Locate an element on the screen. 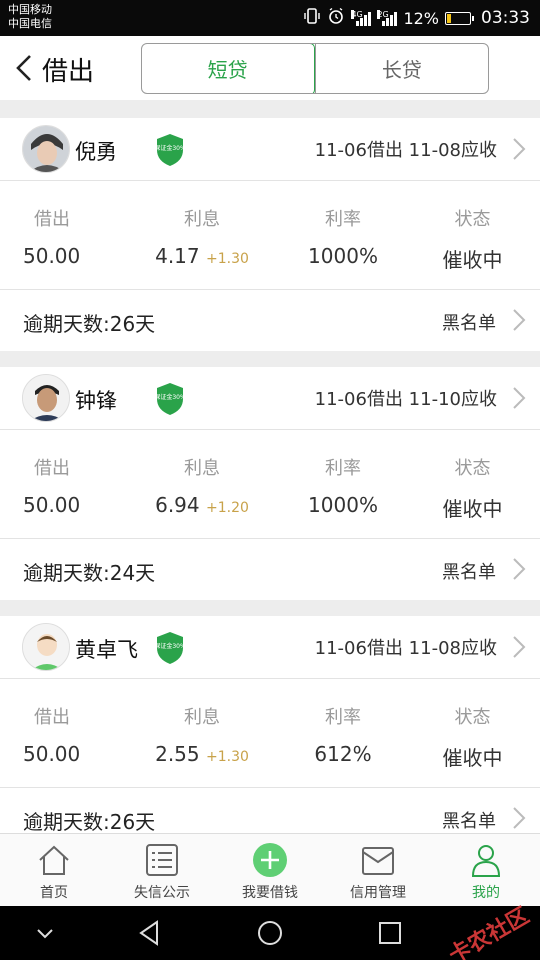  nav-dishonesty-list: 失信公示 is located at coordinates (162, 870).